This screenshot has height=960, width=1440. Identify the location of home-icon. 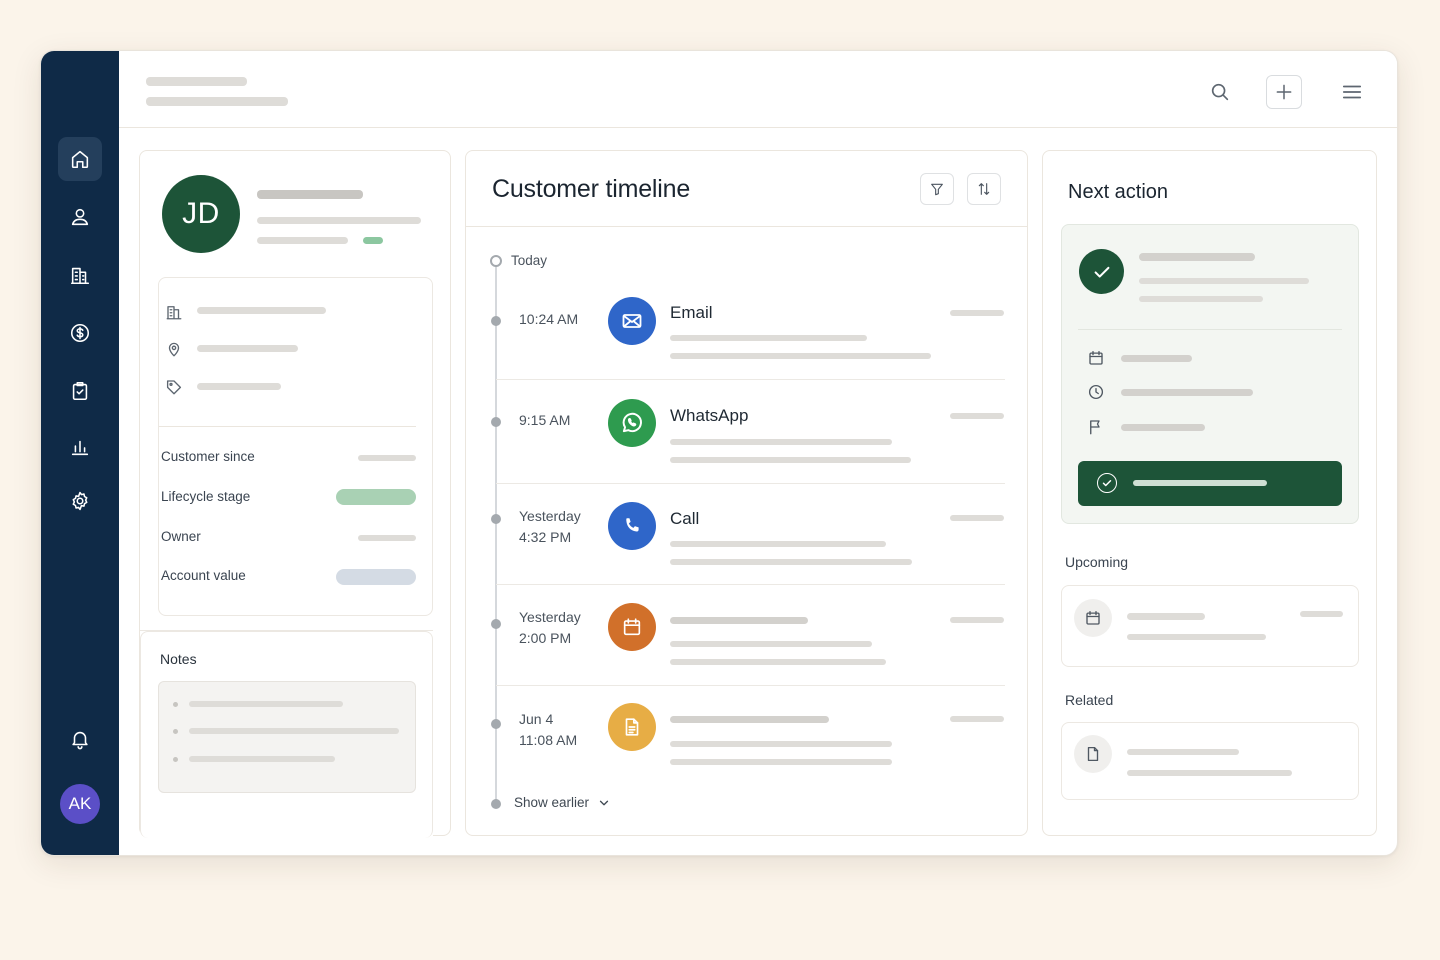
(80, 159).